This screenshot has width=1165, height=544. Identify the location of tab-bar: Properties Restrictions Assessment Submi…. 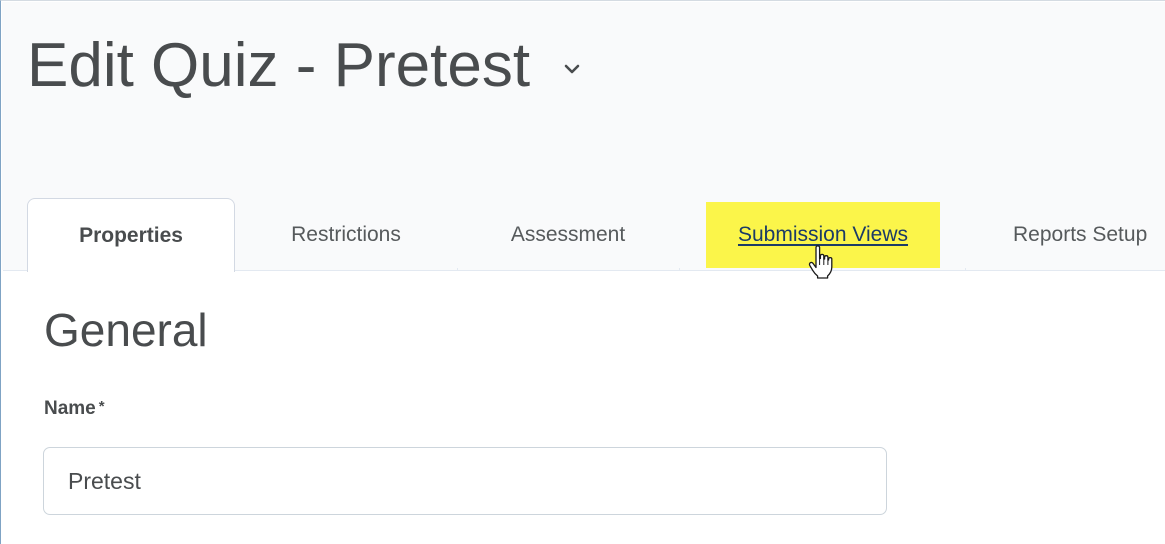
(584, 235).